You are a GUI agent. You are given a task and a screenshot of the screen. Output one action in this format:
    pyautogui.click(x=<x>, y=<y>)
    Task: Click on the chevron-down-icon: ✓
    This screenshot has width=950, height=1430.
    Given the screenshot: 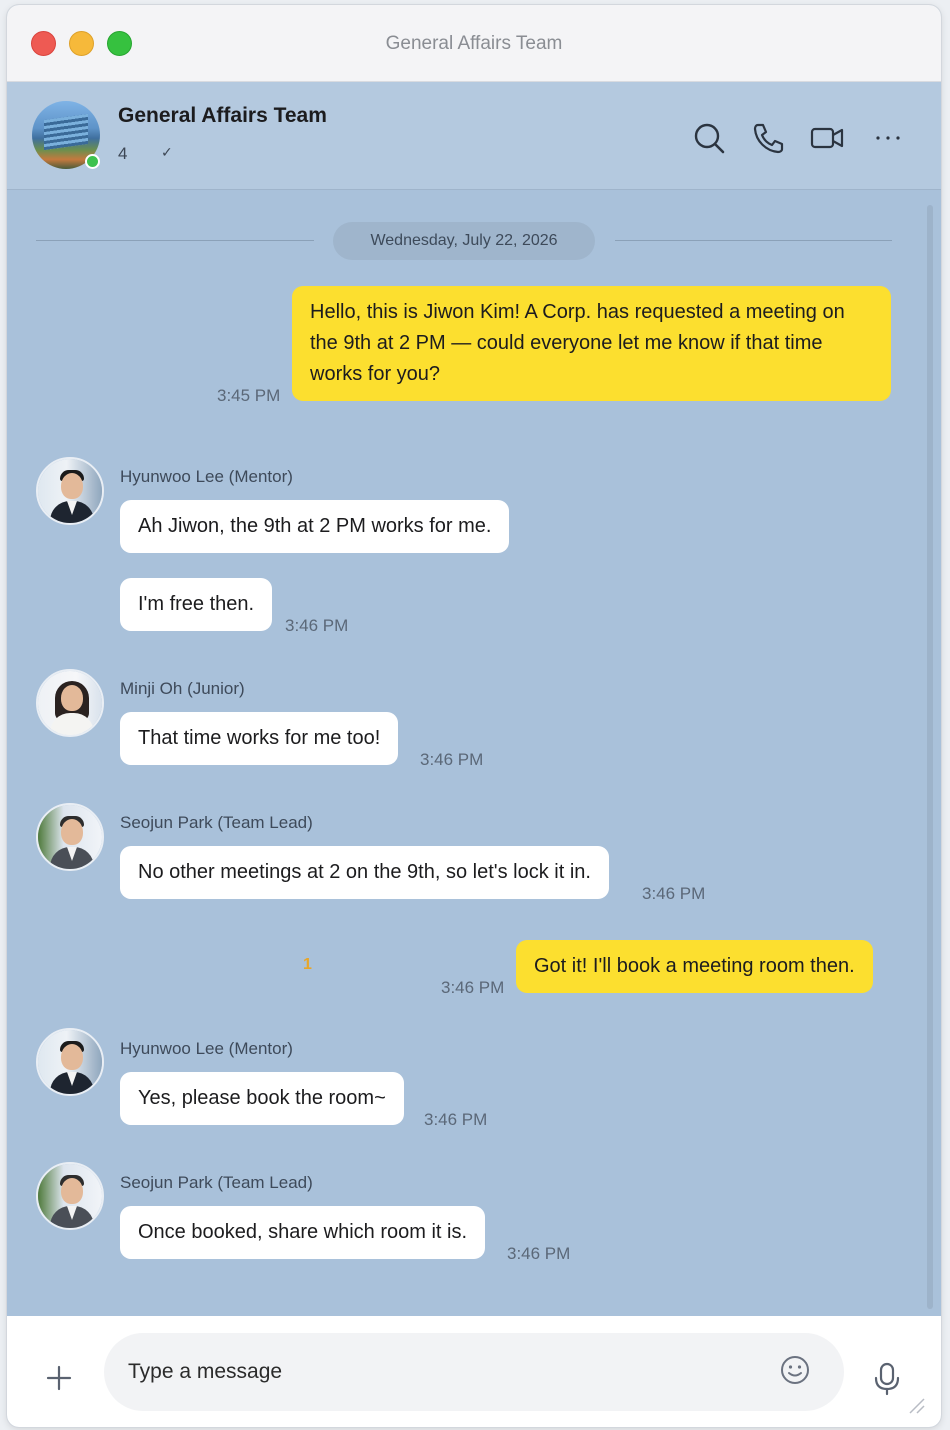 What is the action you would take?
    pyautogui.click(x=167, y=152)
    